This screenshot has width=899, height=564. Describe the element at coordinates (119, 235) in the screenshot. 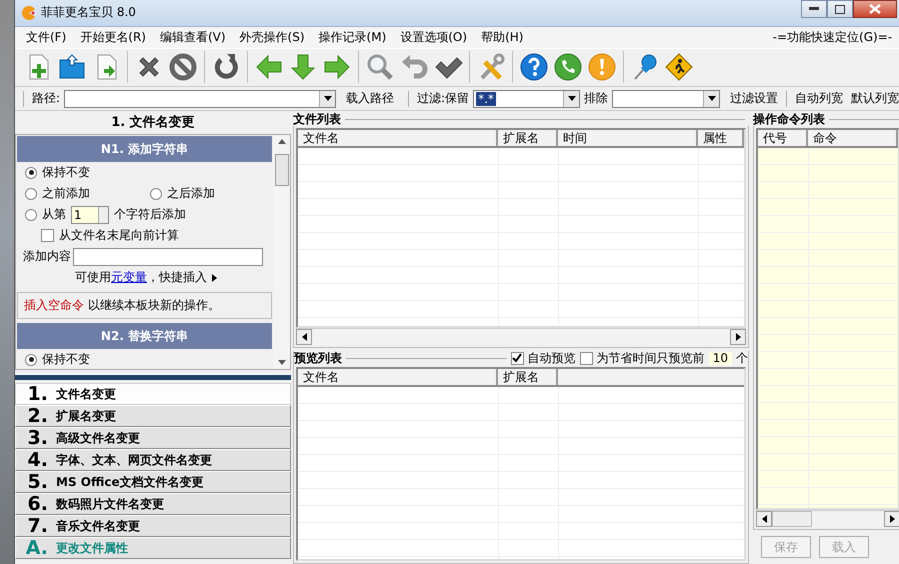

I see `checkbox-label: 从文件名末尾向前计算` at that location.